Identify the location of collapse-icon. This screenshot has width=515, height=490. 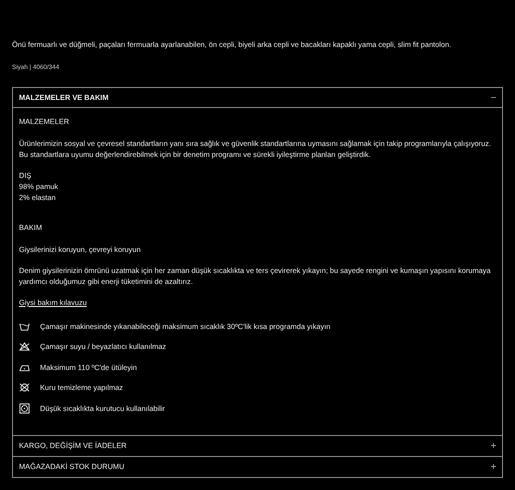
(493, 97).